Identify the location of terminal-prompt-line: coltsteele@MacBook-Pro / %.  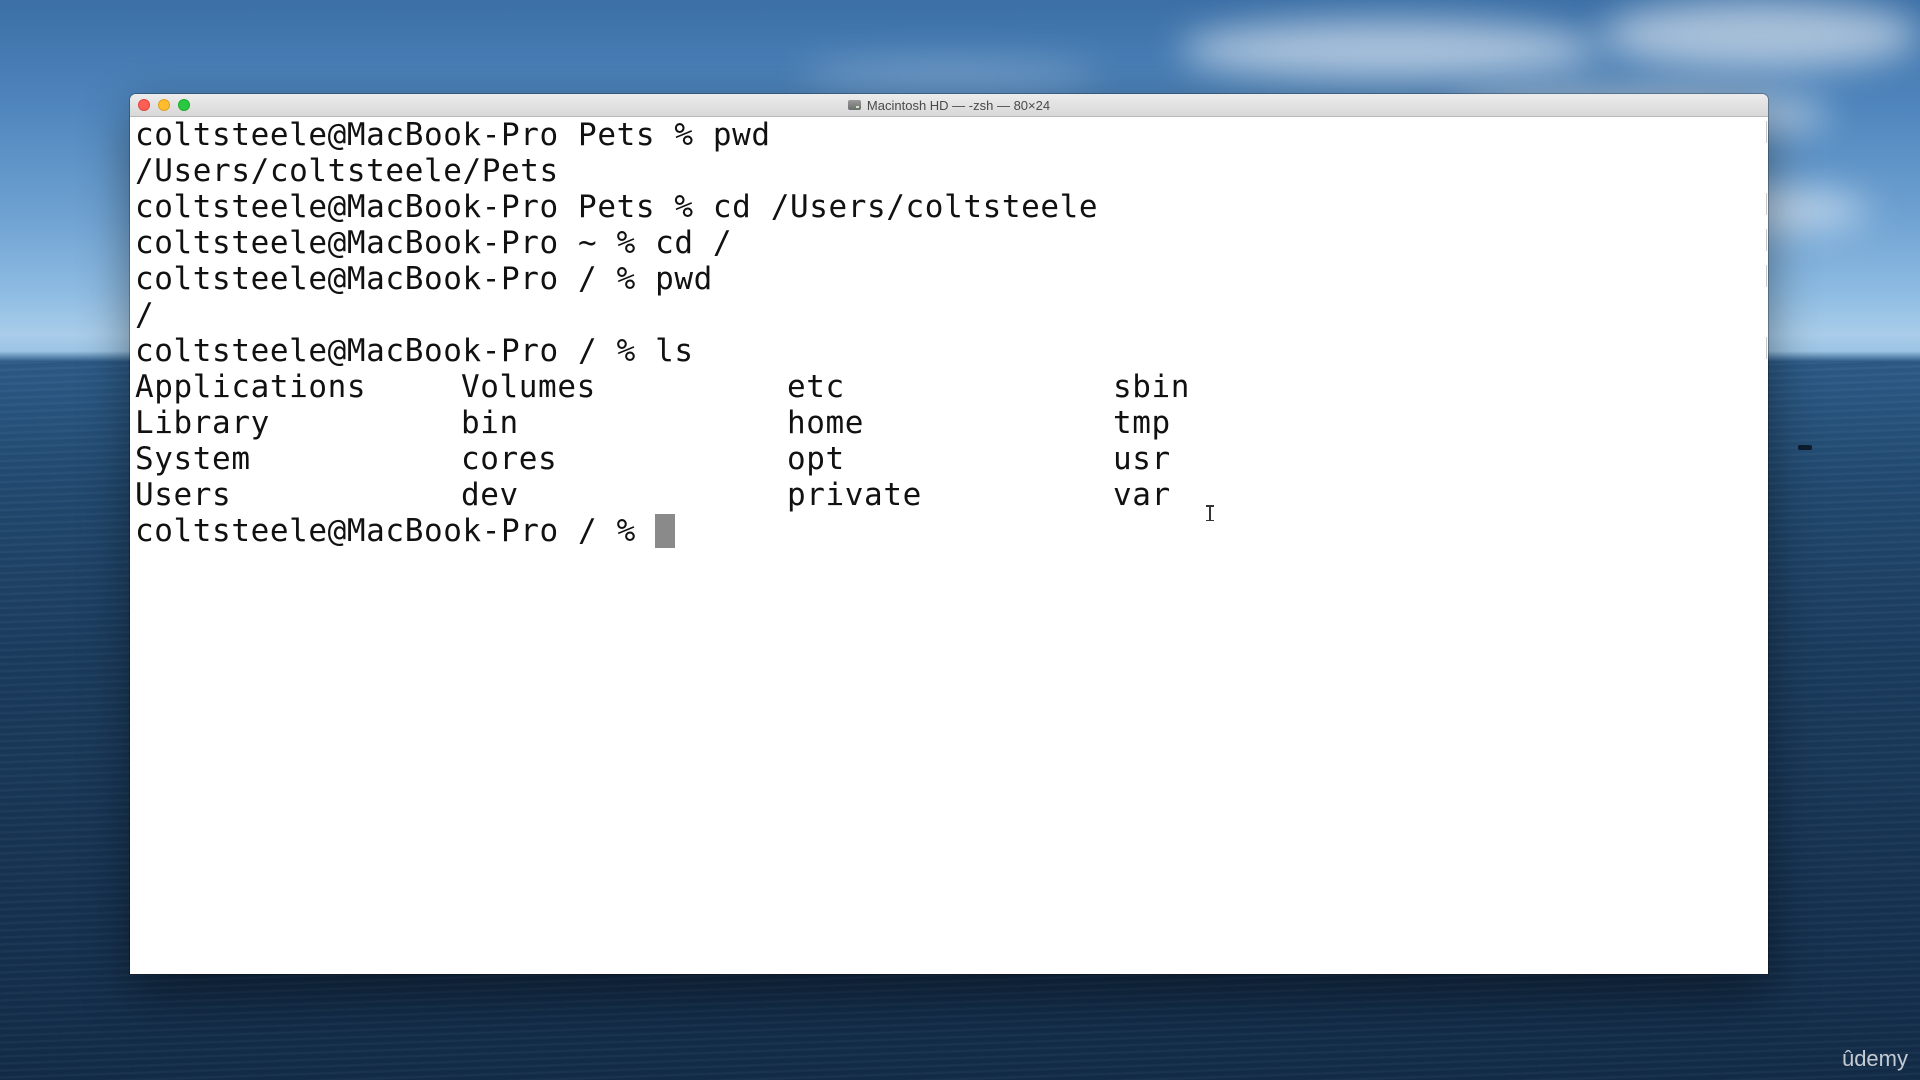
(405, 531).